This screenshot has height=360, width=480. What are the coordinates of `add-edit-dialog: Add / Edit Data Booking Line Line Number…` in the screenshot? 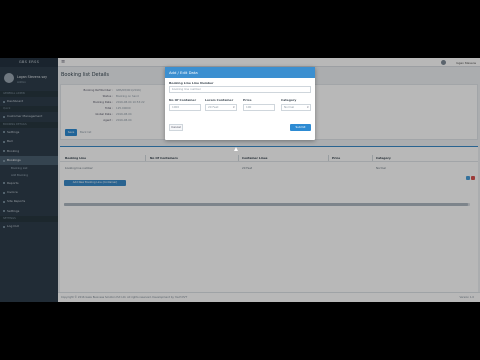 It's located at (240, 103).